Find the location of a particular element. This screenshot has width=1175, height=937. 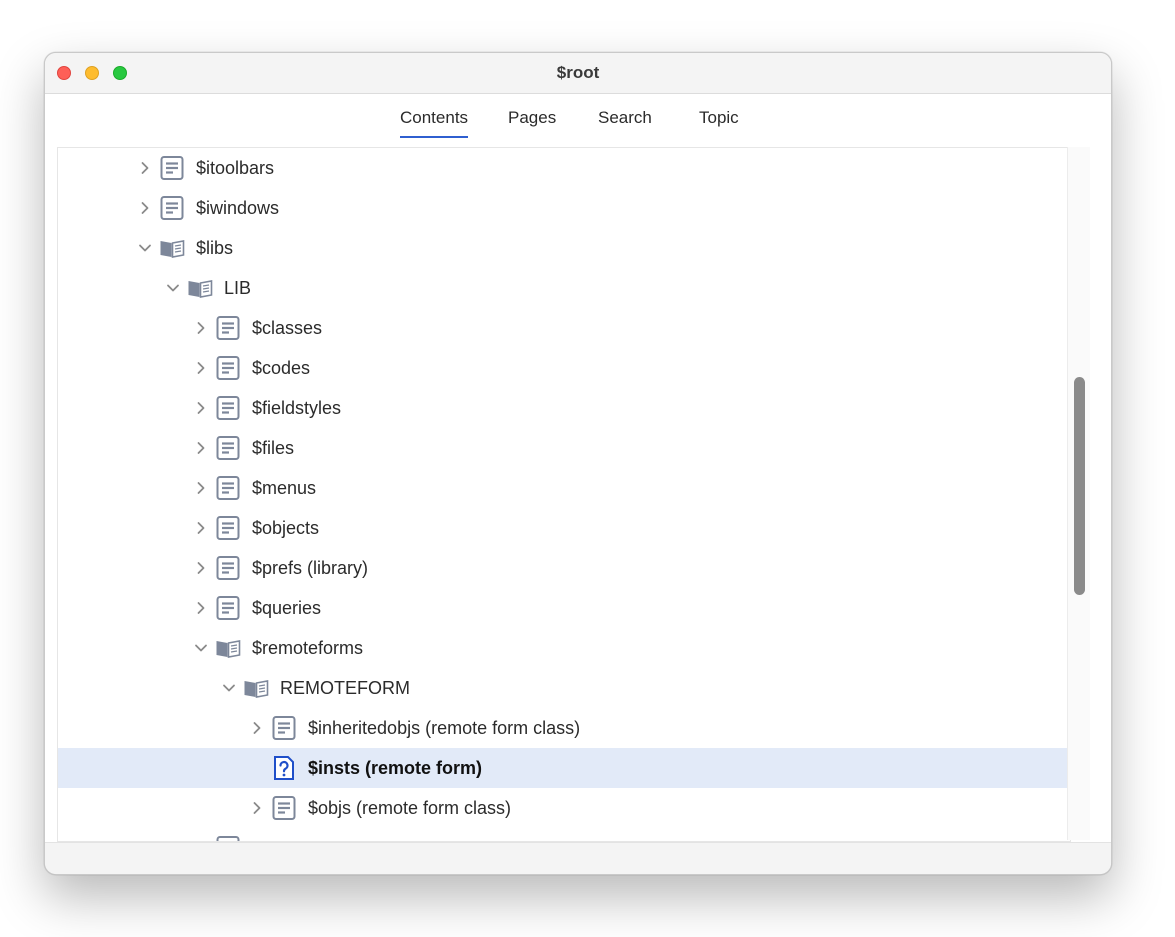

tree-item-label: $classes is located at coordinates (287, 328).